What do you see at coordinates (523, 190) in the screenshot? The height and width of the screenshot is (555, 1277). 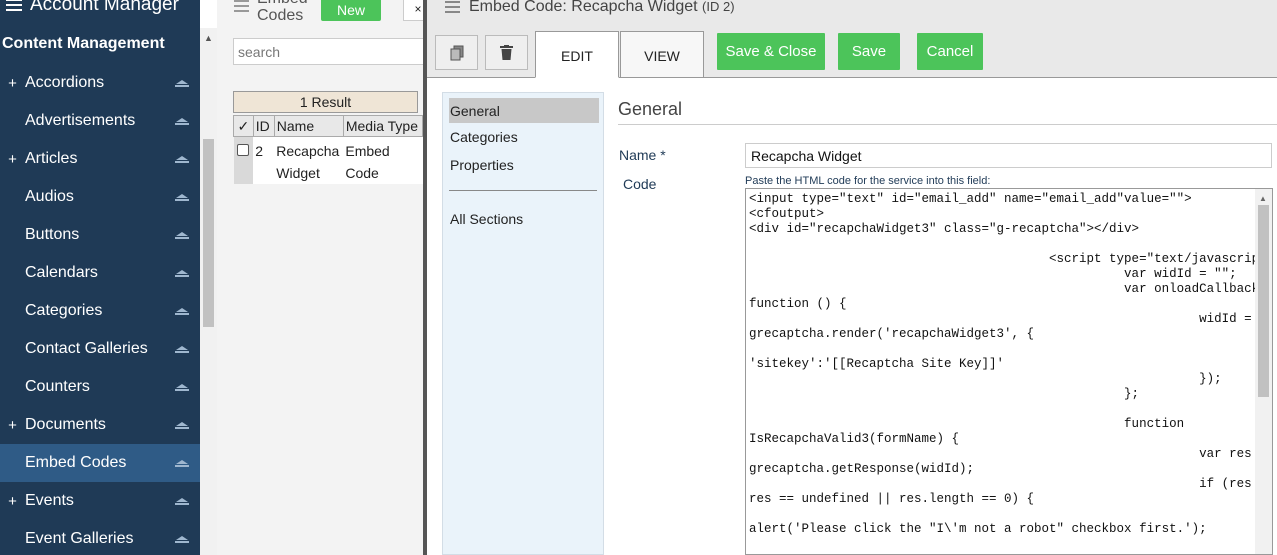 I see `section-divider` at bounding box center [523, 190].